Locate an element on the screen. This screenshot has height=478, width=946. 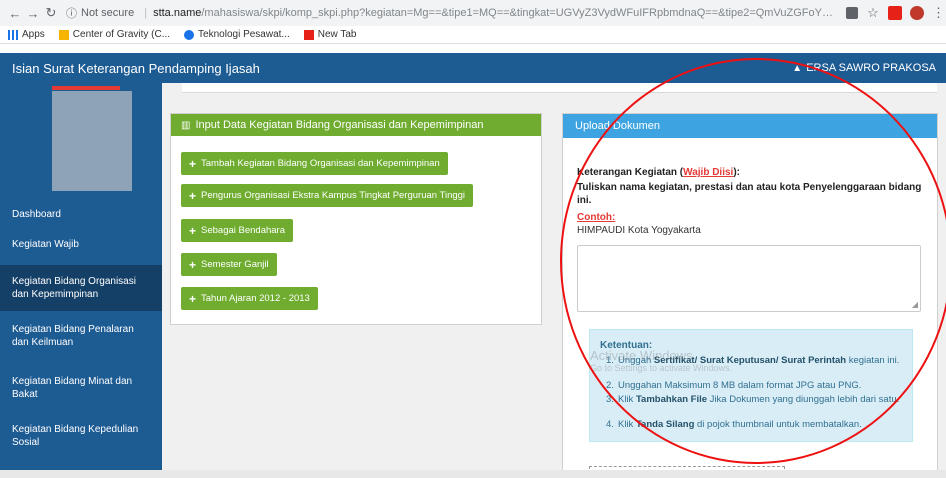
sidebar-item-penalaran: Kegiatan Bidang Penalaran dan Keilmuan is located at coordinates (81, 336).